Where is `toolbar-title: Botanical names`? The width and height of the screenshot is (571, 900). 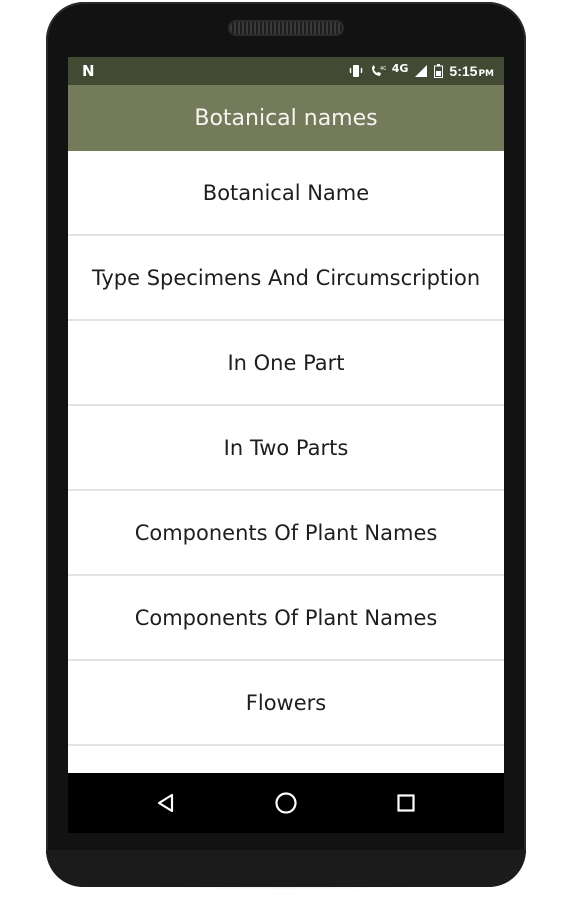
toolbar-title: Botanical names is located at coordinates (286, 118).